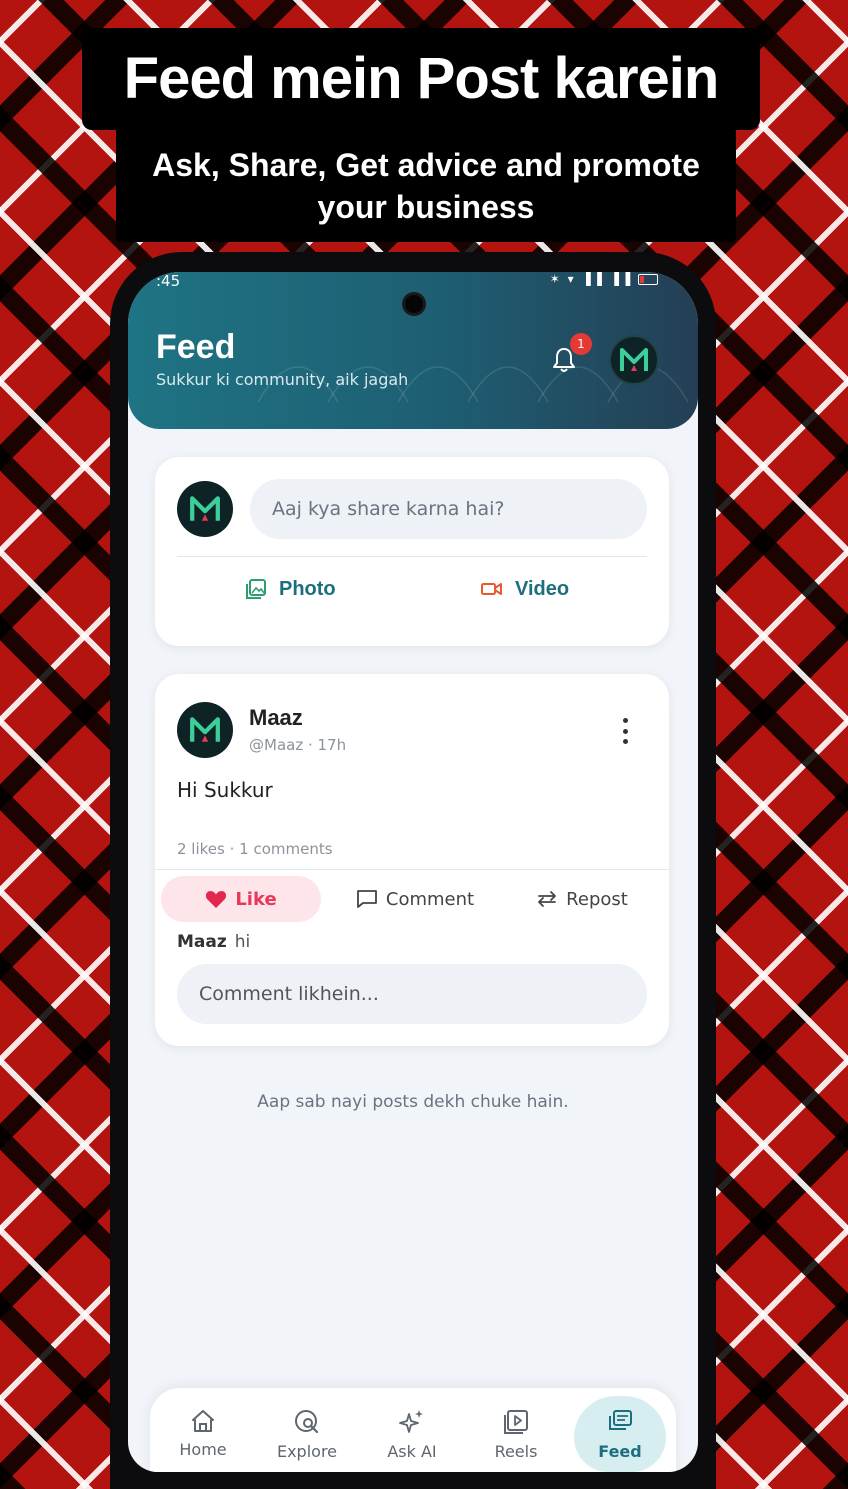  What do you see at coordinates (620, 1434) in the screenshot?
I see `nav-item-feed: Feed` at bounding box center [620, 1434].